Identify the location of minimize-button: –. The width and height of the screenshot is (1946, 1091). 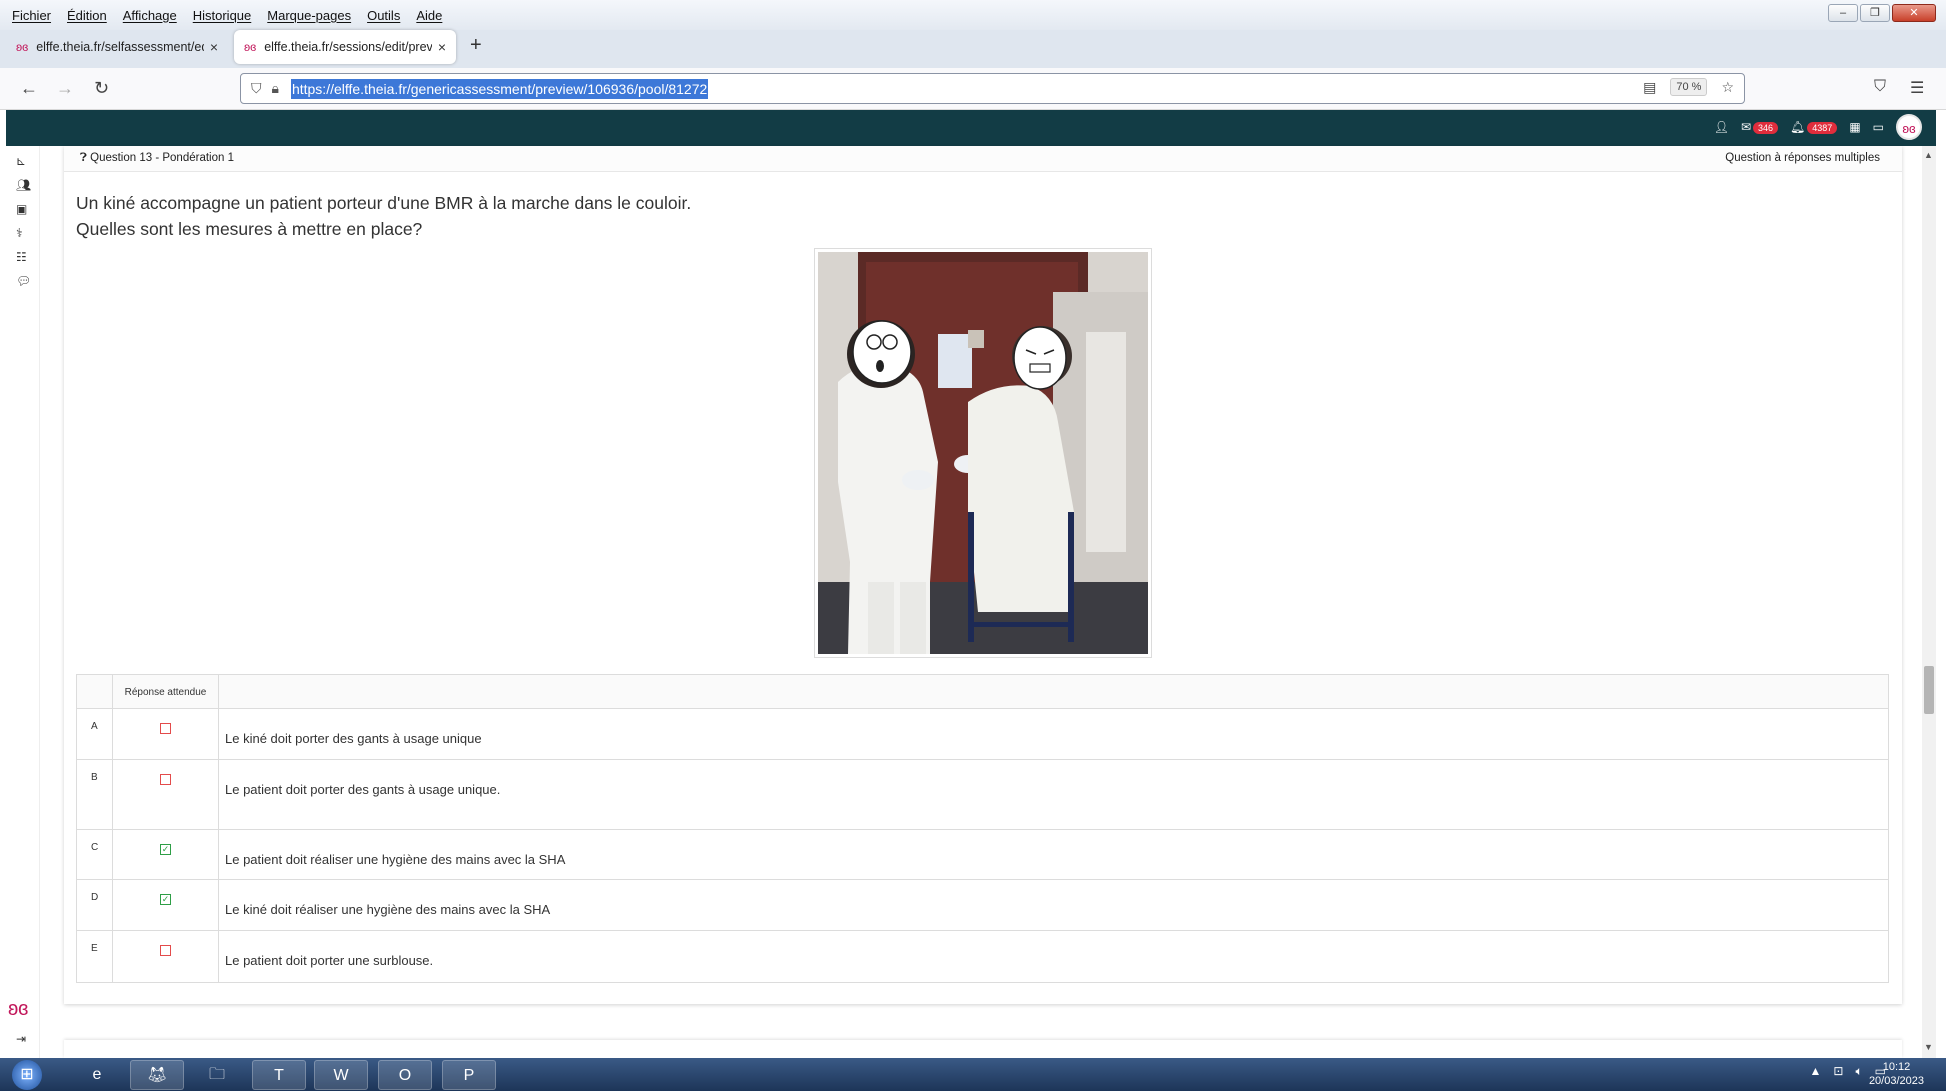
(1843, 13).